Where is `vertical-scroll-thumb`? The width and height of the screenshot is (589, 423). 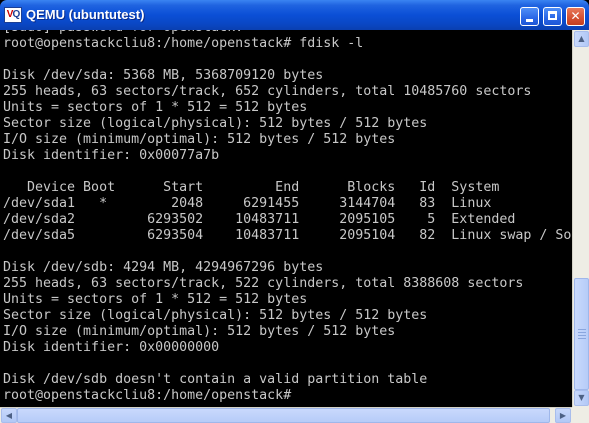
vertical-scroll-thumb is located at coordinates (581, 334).